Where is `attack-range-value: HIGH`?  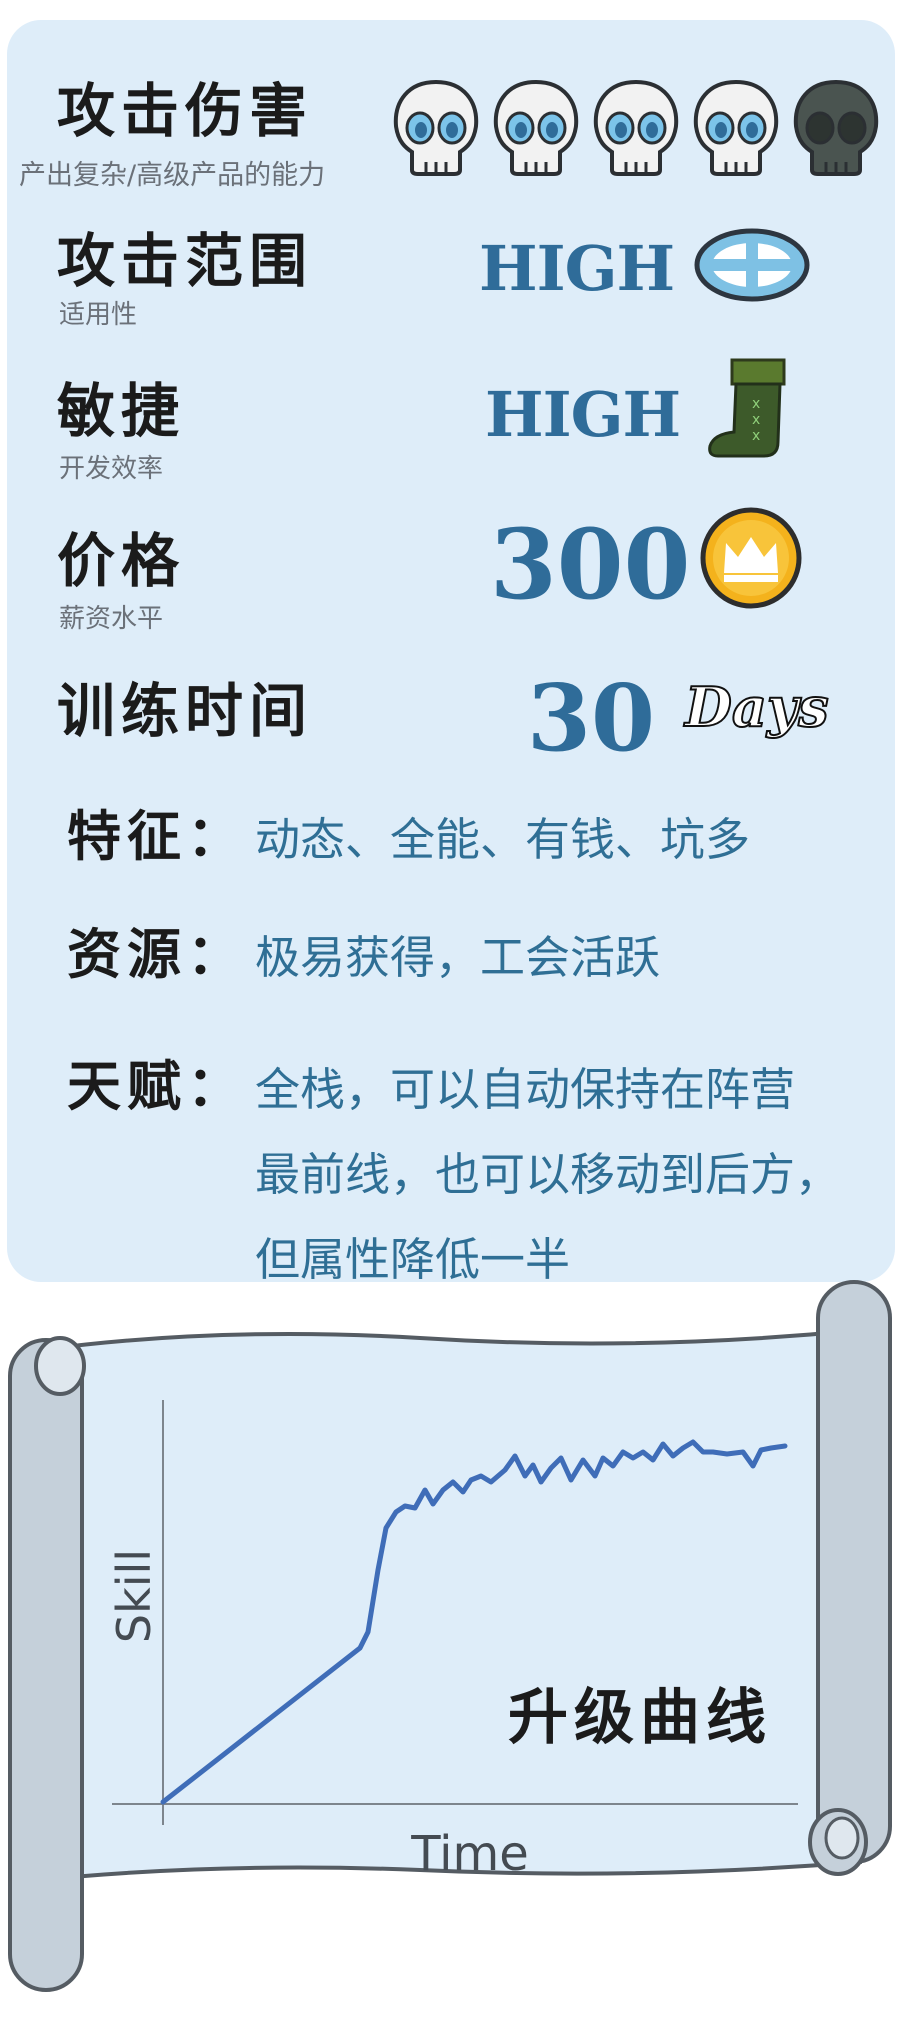
attack-range-value: HIGH is located at coordinates (577, 268).